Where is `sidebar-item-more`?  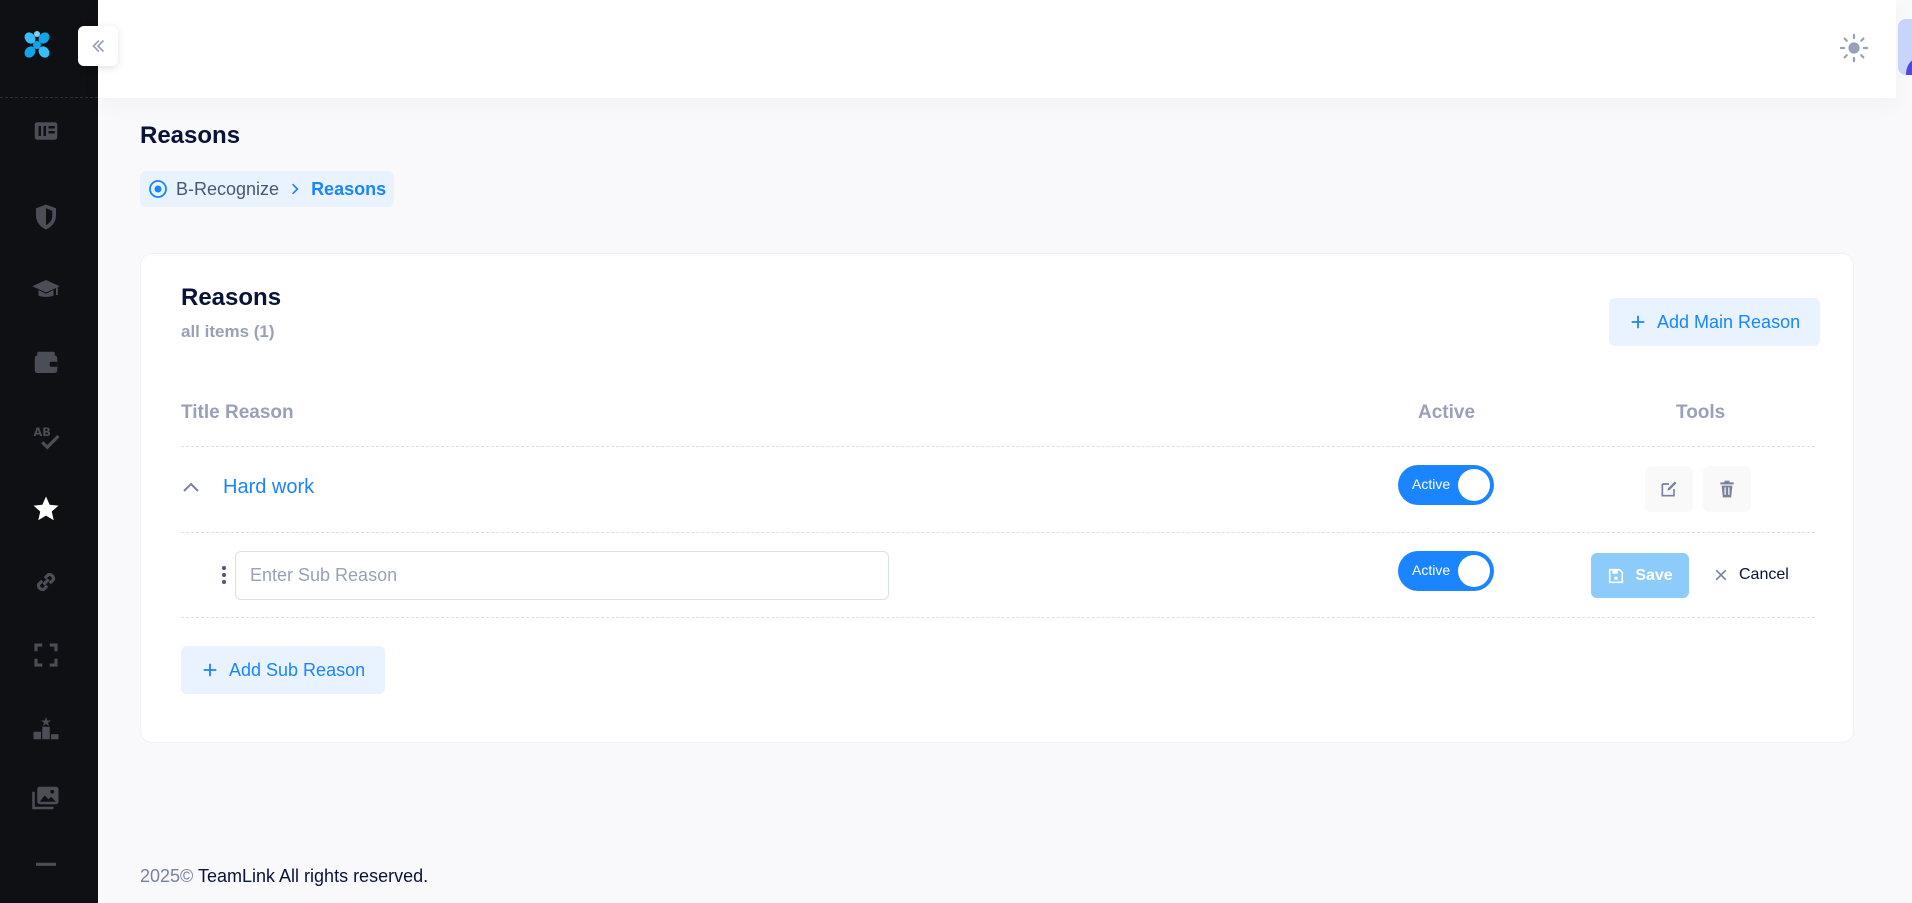
sidebar-item-more is located at coordinates (46, 864).